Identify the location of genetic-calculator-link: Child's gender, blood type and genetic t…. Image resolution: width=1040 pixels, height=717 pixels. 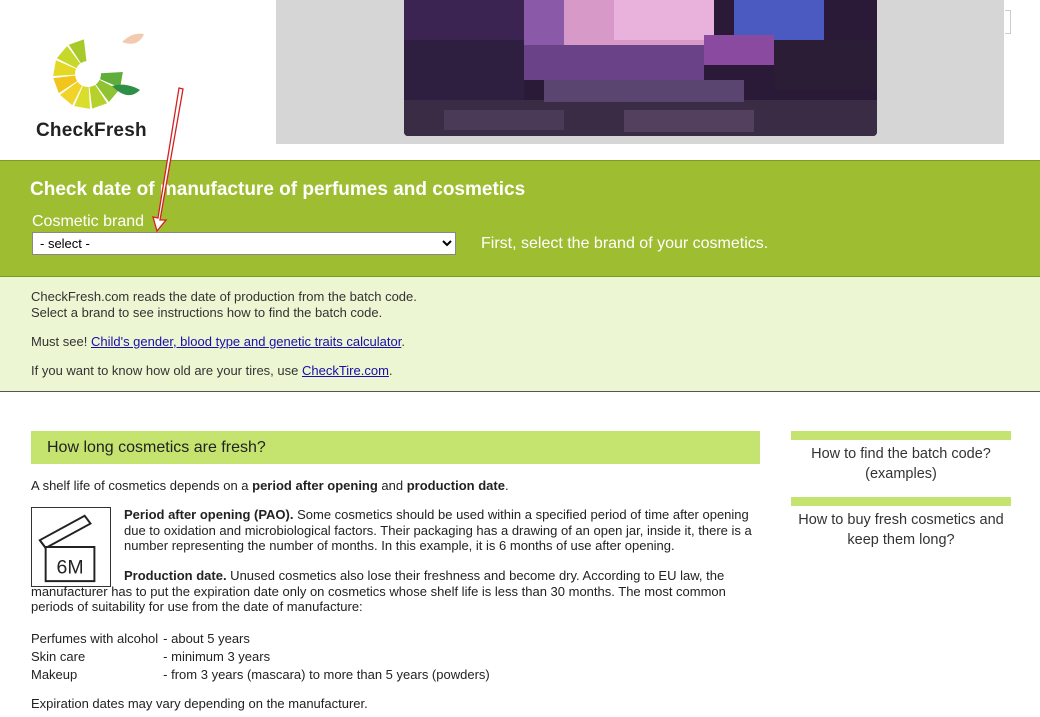
(246, 341).